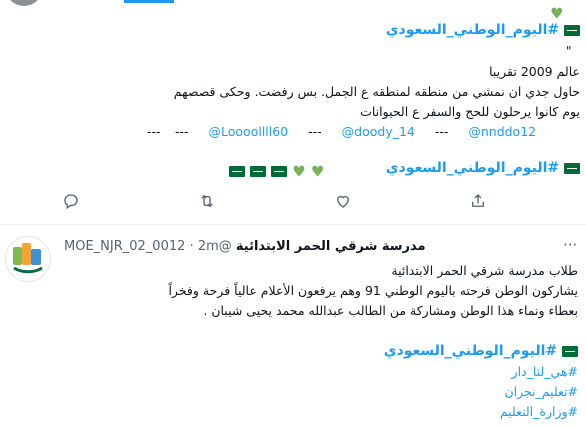 The height and width of the screenshot is (429, 586). I want to click on retweet-icon, so click(207, 201).